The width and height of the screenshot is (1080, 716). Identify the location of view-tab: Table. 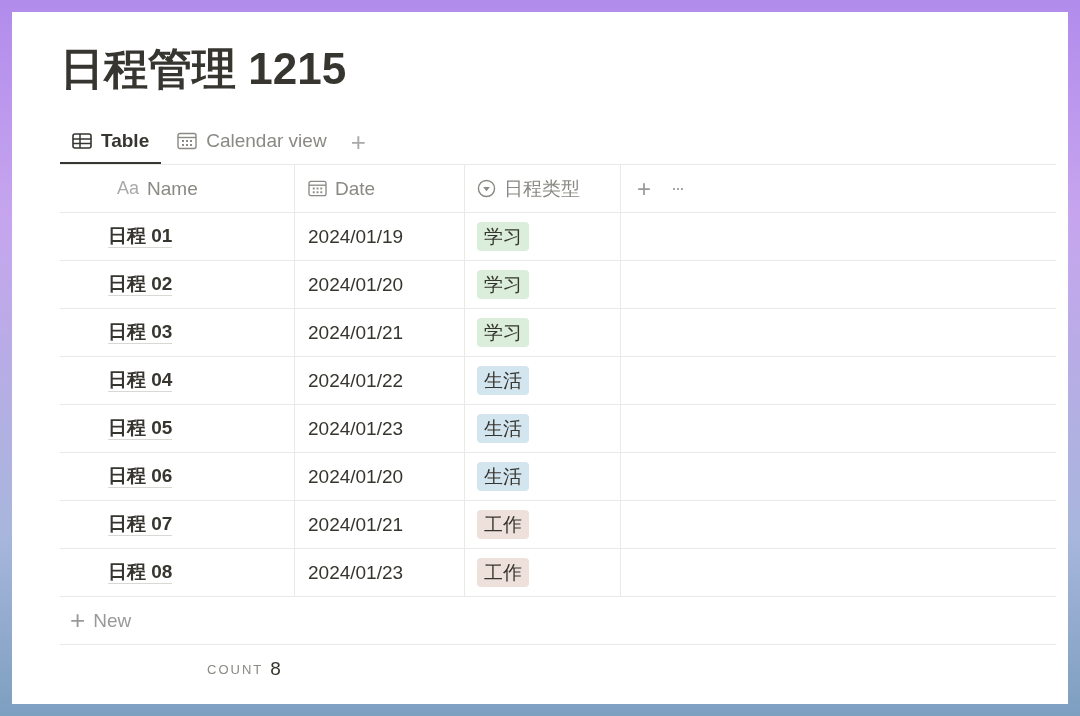
(111, 142).